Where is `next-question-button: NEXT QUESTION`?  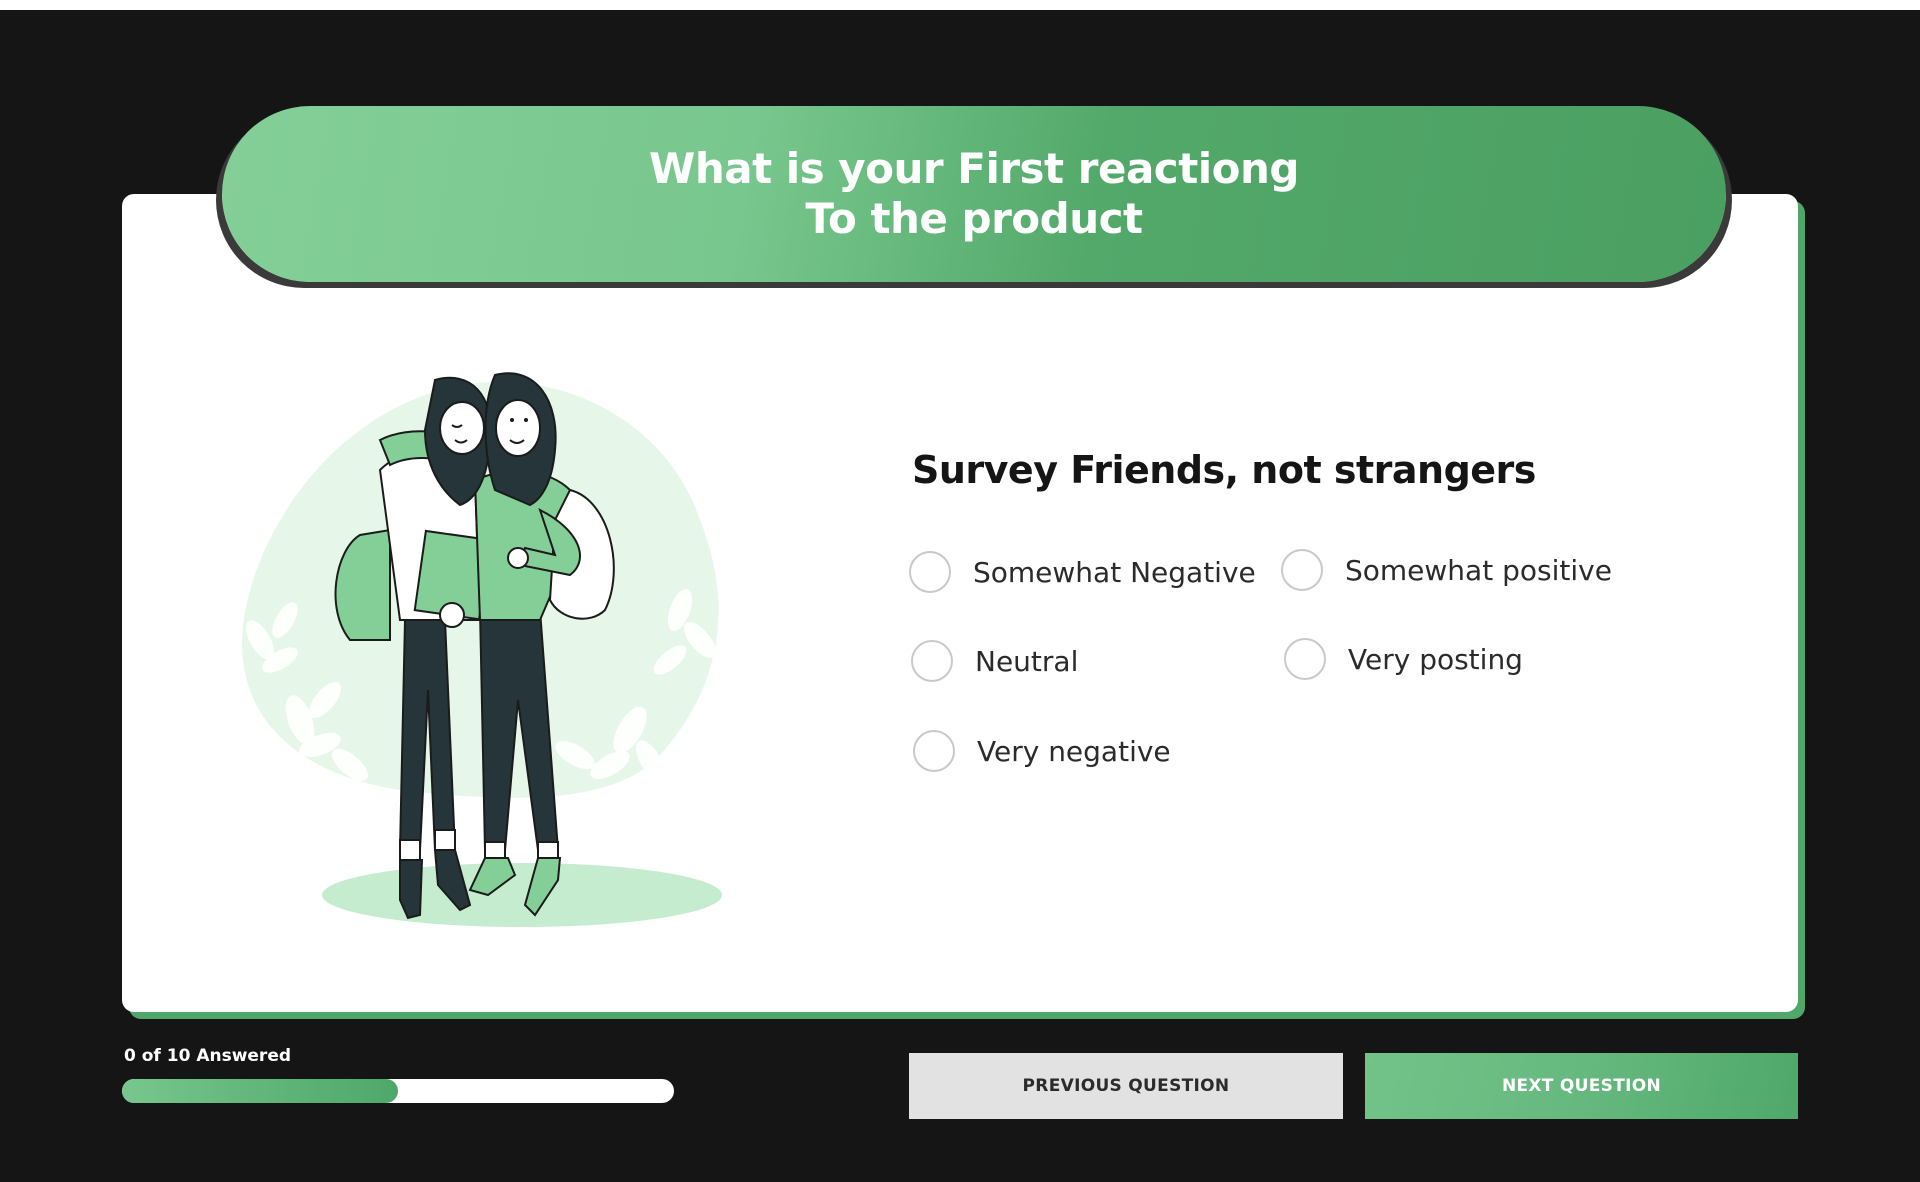 next-question-button: NEXT QUESTION is located at coordinates (1581, 1086).